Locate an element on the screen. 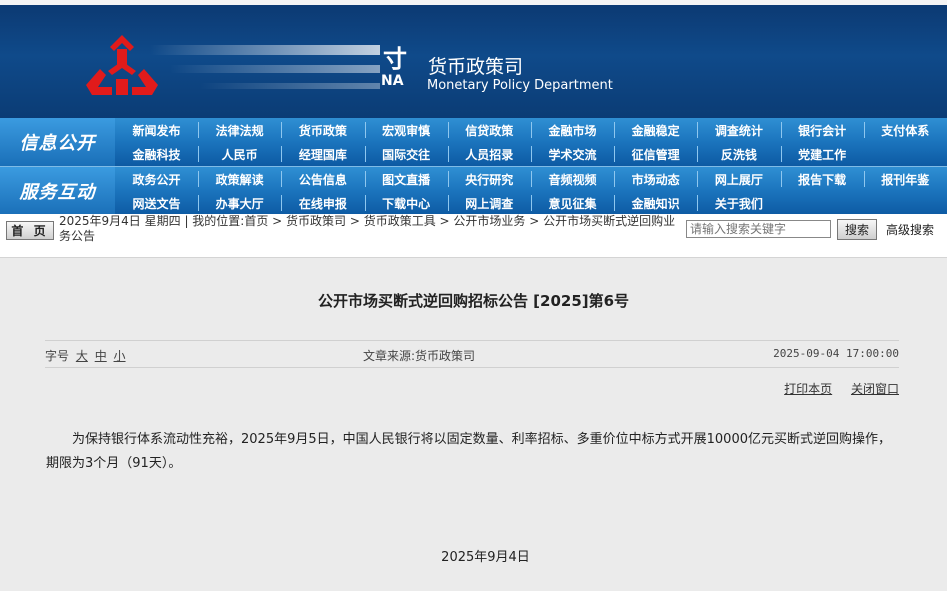 This screenshot has width=947, height=591. nav-item: 音频视频 is located at coordinates (572, 179).